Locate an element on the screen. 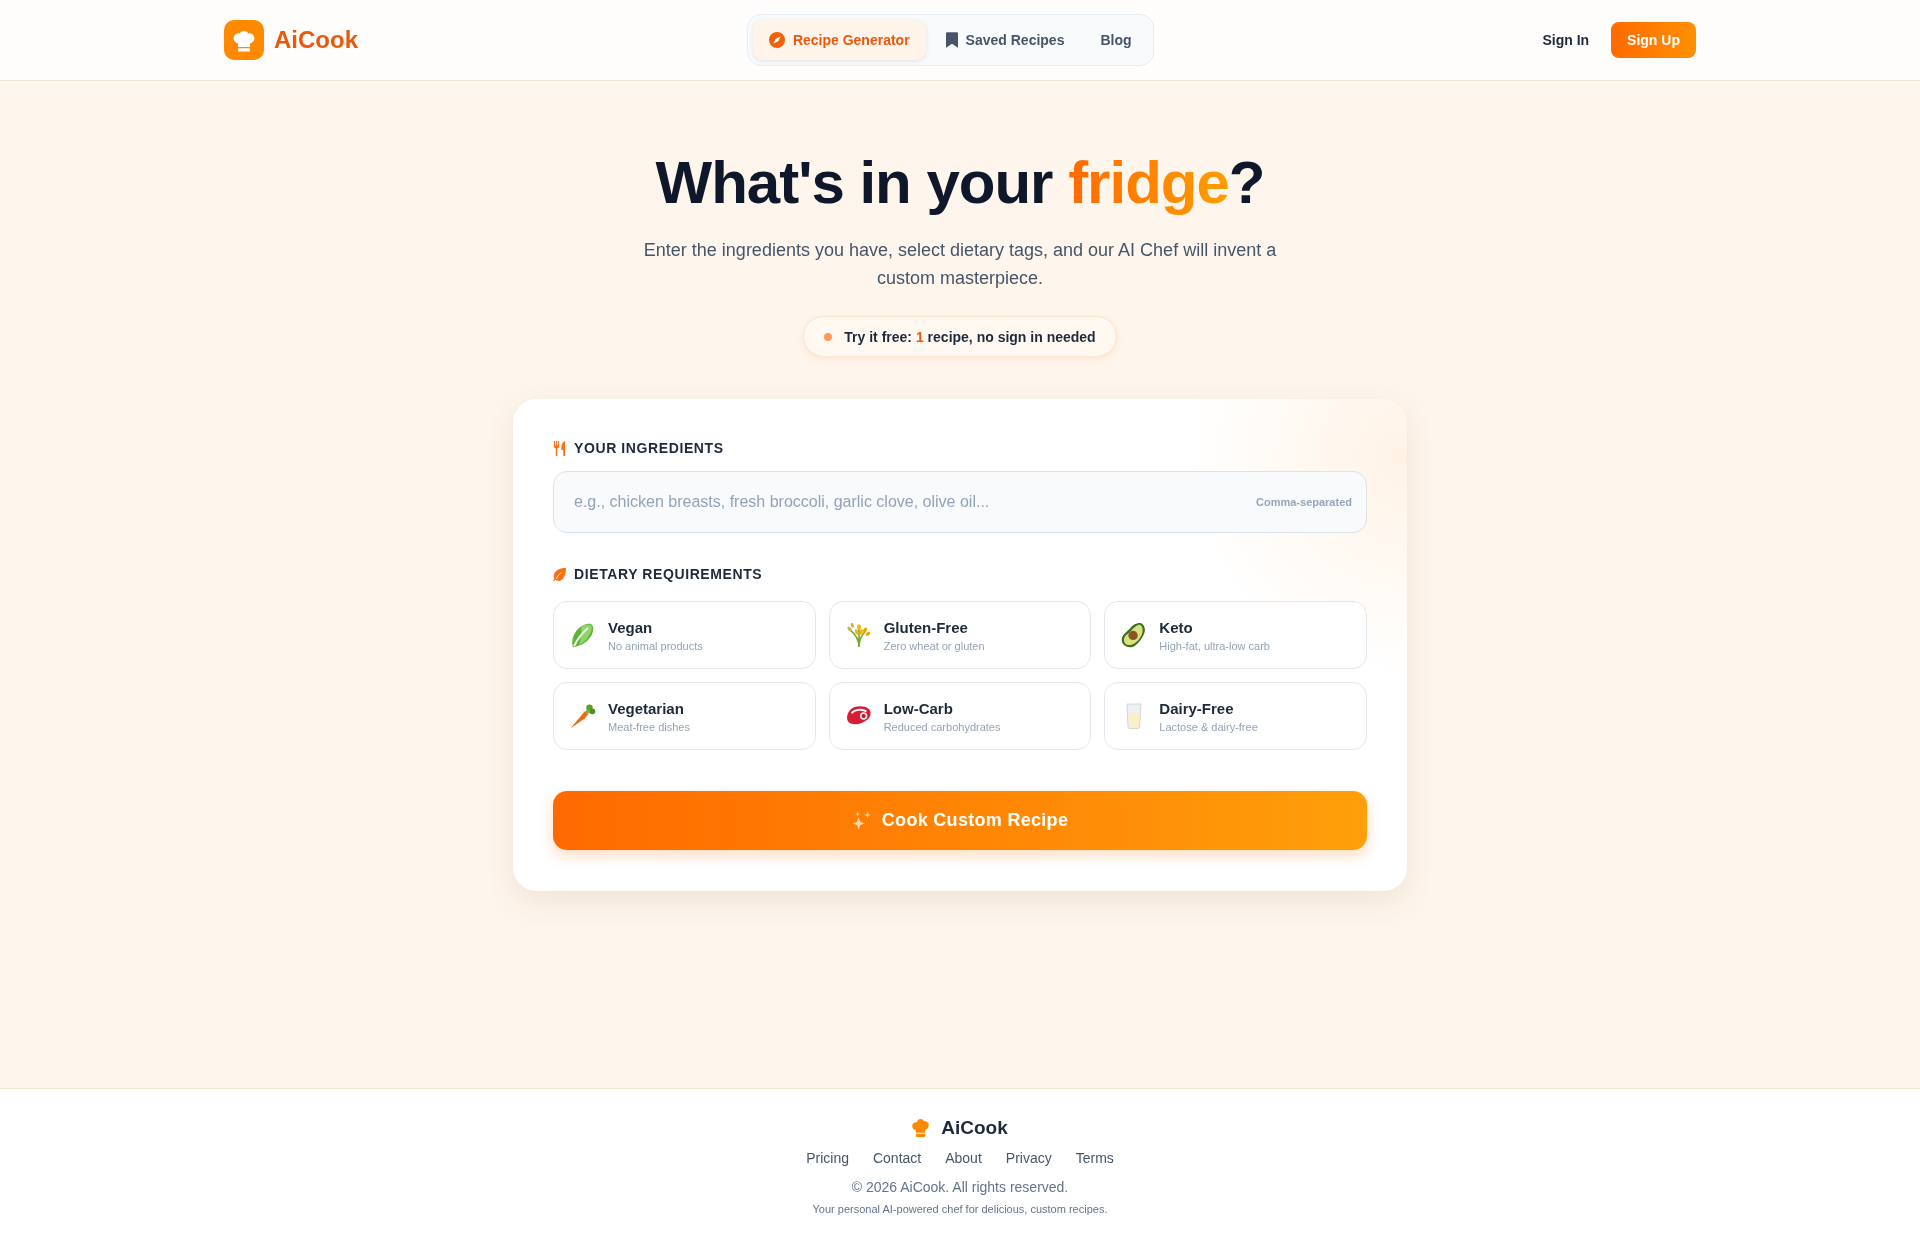  option-description: No animal products is located at coordinates (655, 645).